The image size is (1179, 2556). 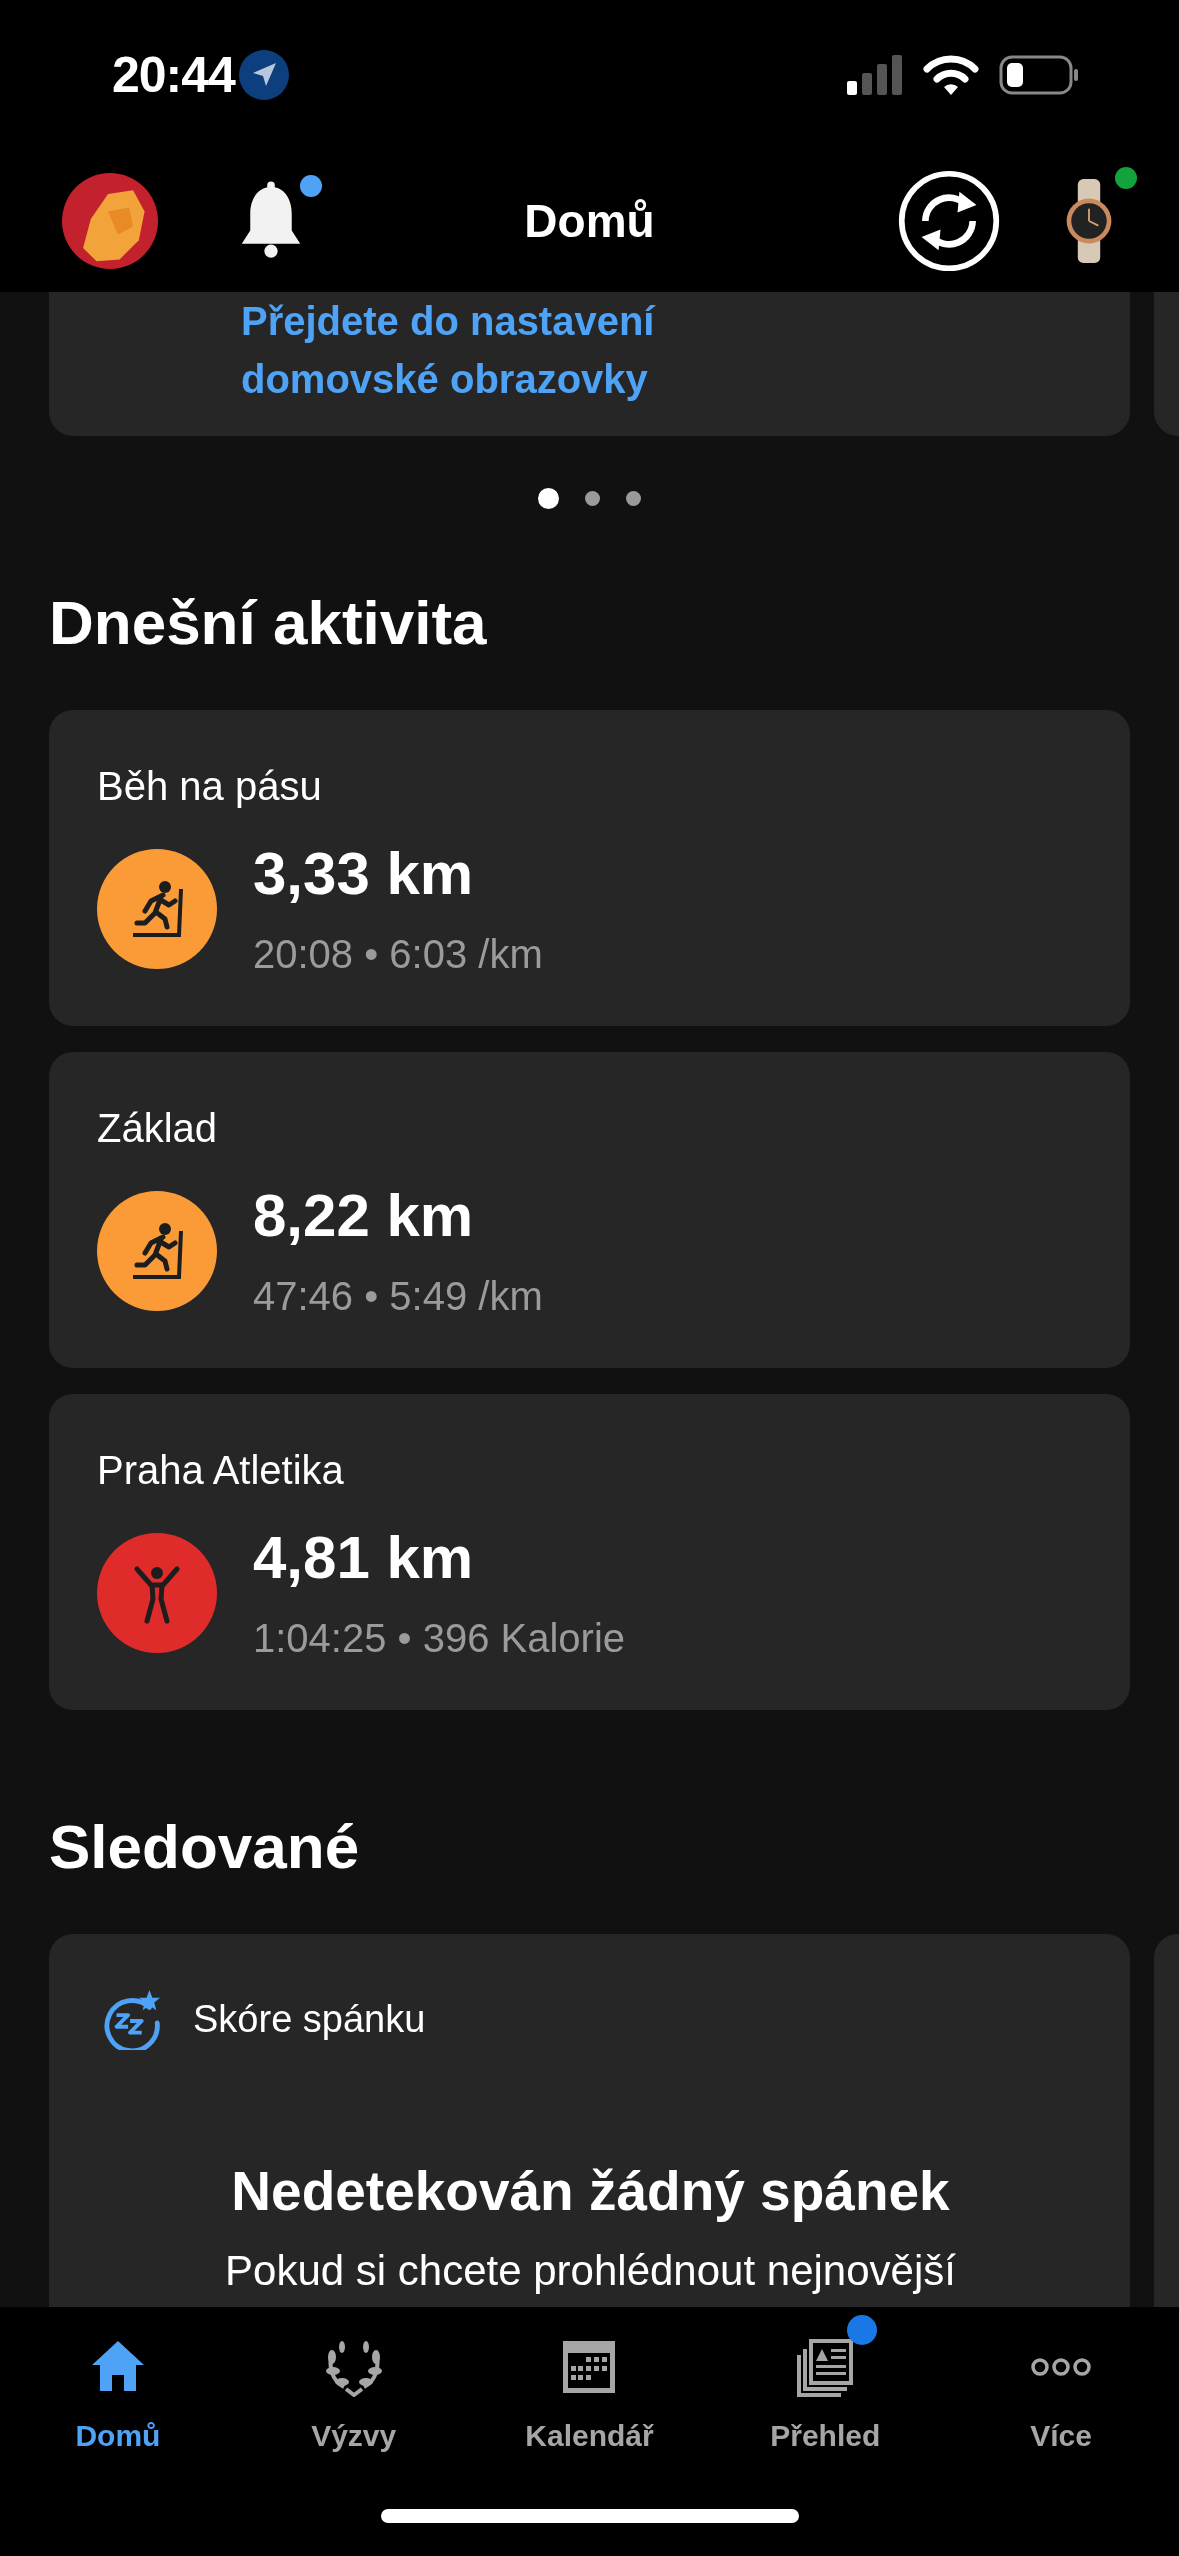 What do you see at coordinates (949, 221) in the screenshot?
I see `sync-icon` at bounding box center [949, 221].